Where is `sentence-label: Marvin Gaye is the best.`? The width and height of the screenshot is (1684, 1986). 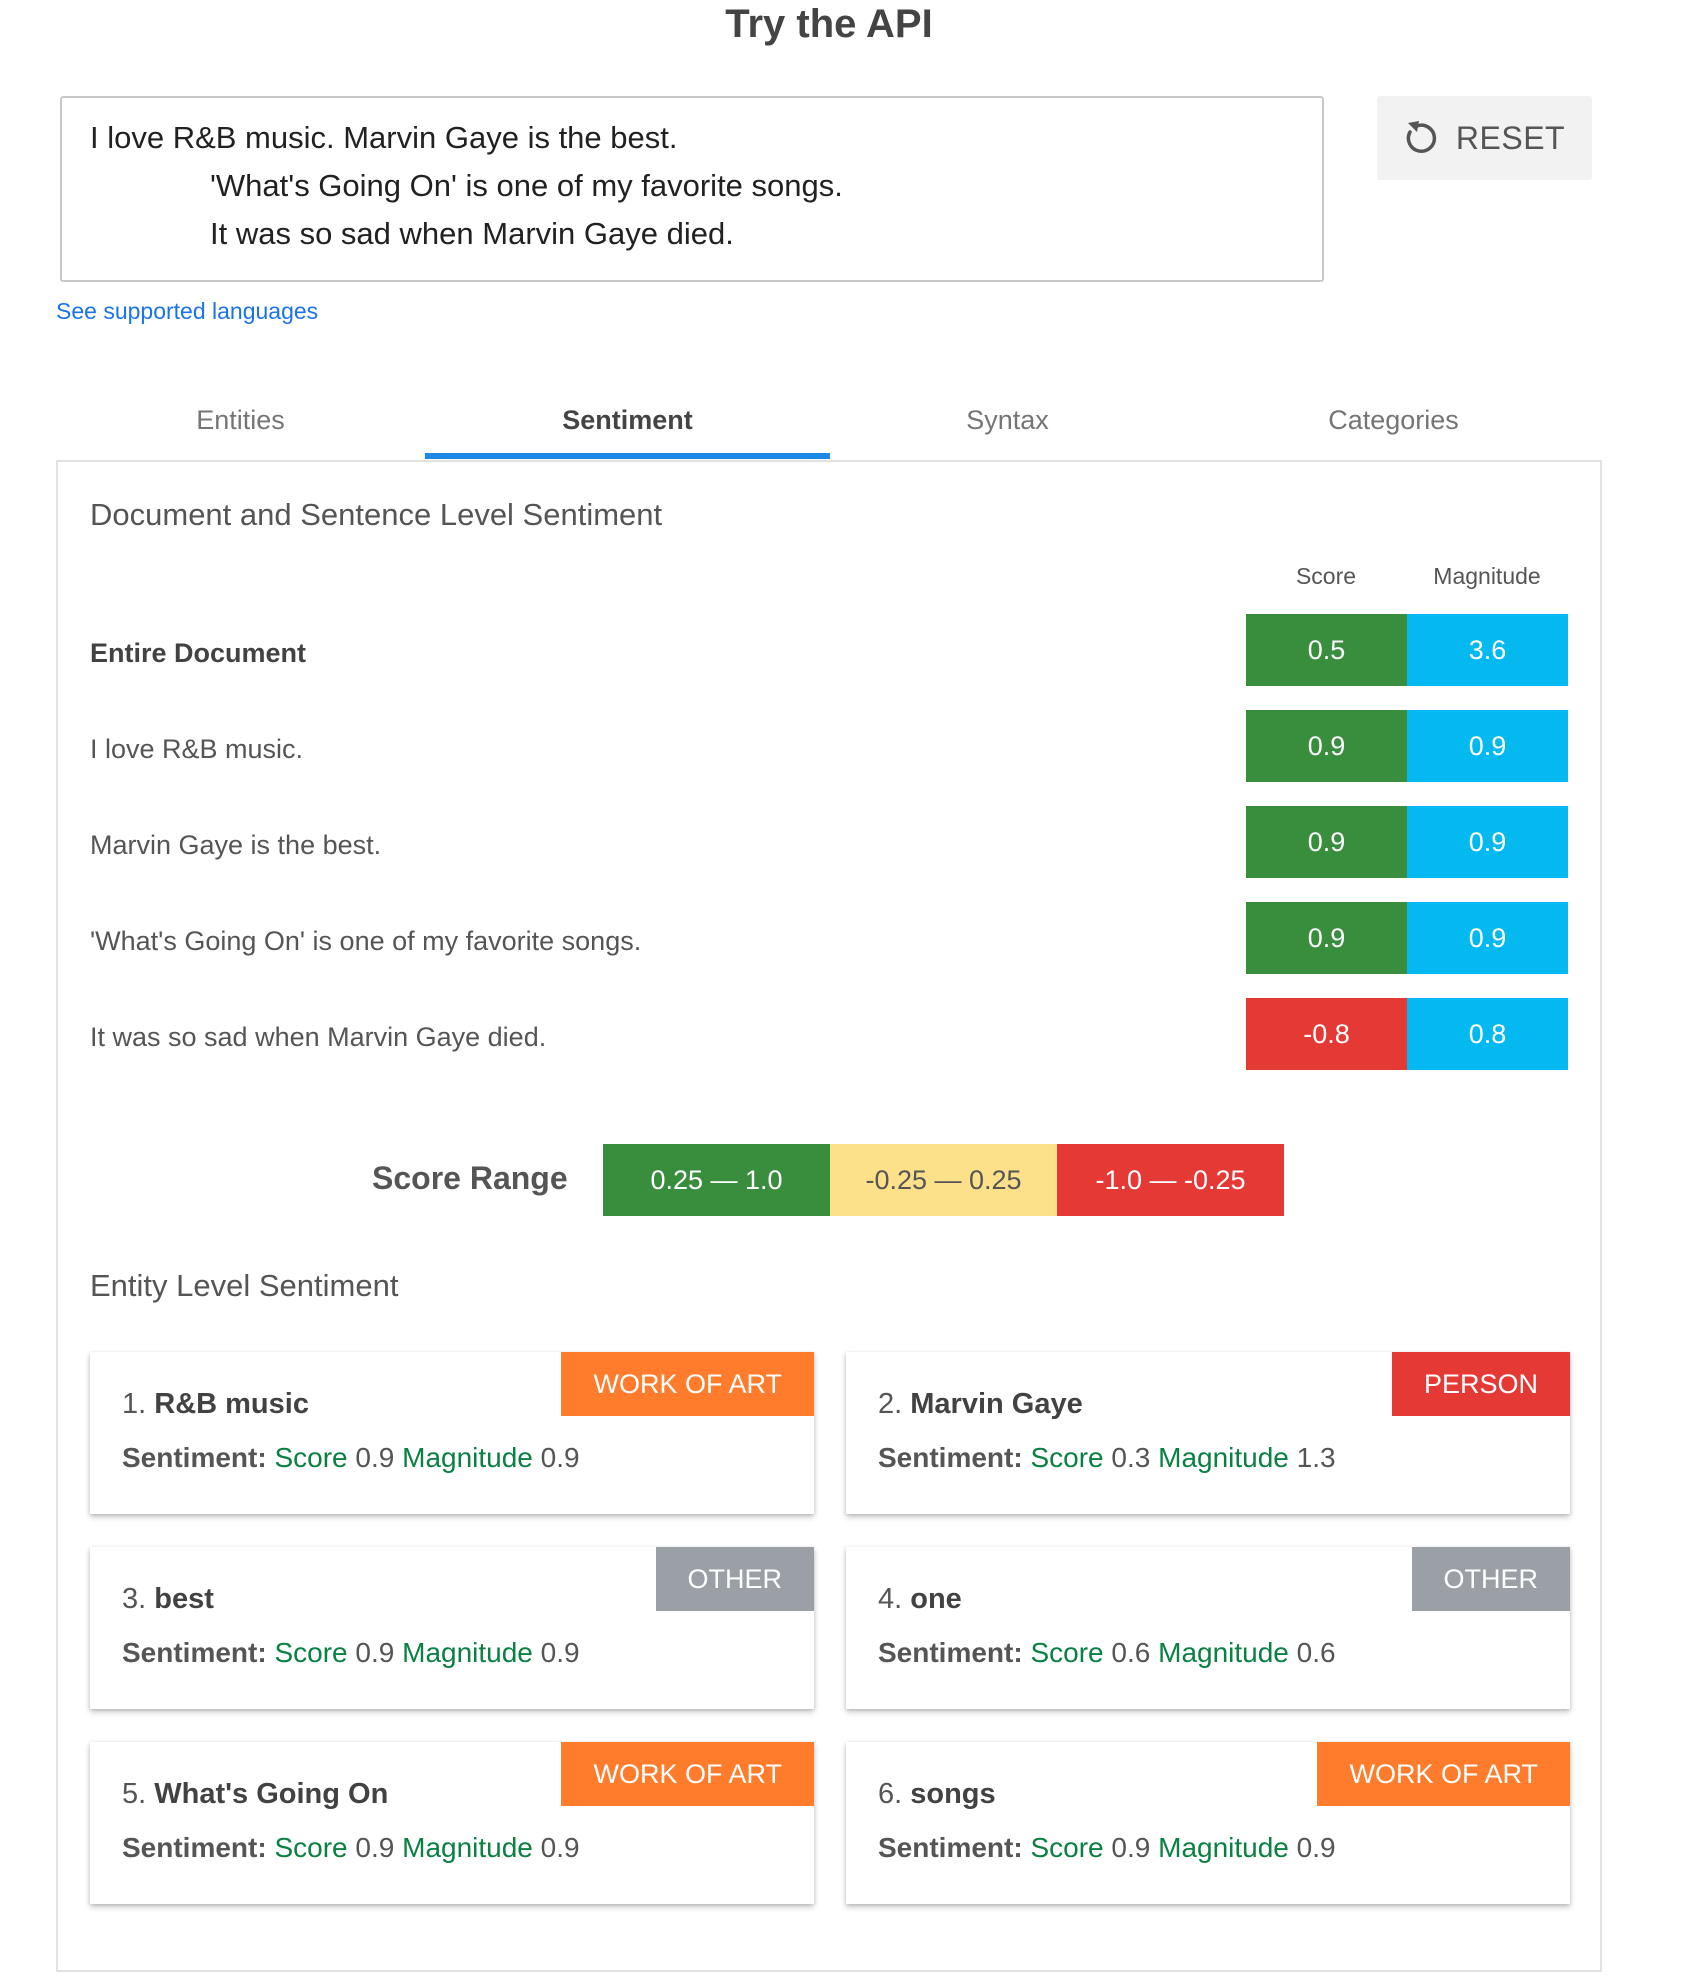 sentence-label: Marvin Gaye is the best. is located at coordinates (236, 845).